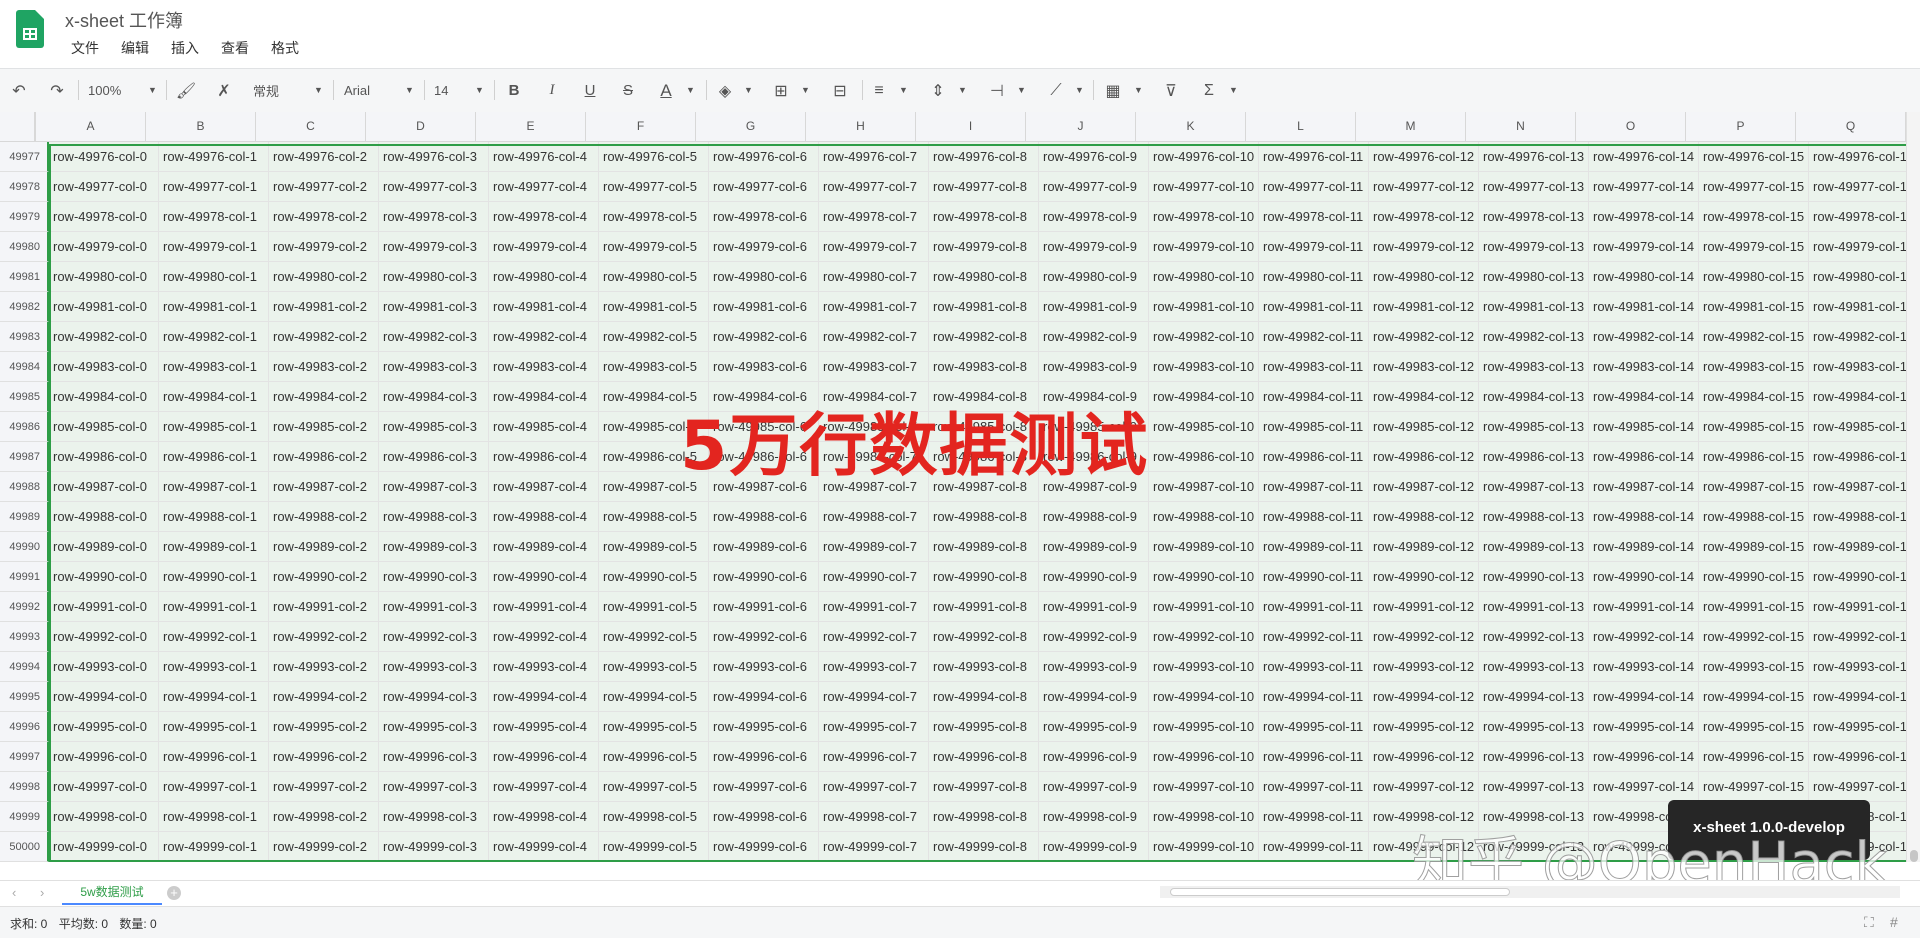 Image resolution: width=1920 pixels, height=938 pixels. Describe the element at coordinates (544, 547) in the screenshot. I see `grid-cell: row-49989-col-4` at that location.